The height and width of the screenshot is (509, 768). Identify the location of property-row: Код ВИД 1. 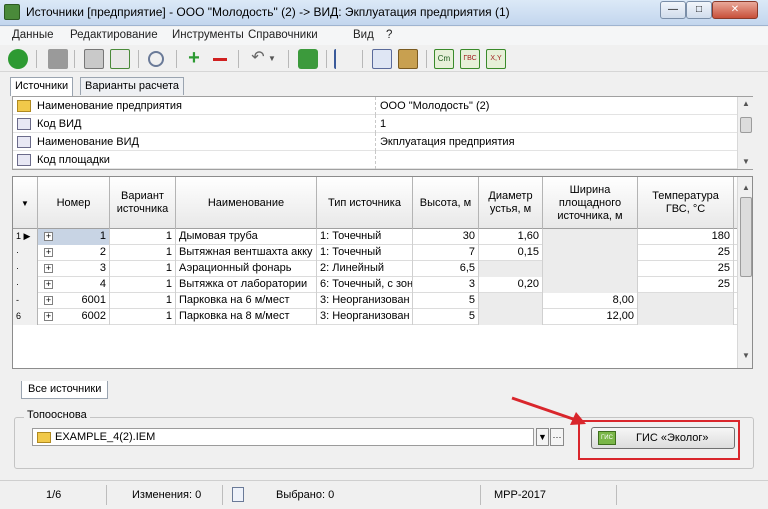
(375, 124).